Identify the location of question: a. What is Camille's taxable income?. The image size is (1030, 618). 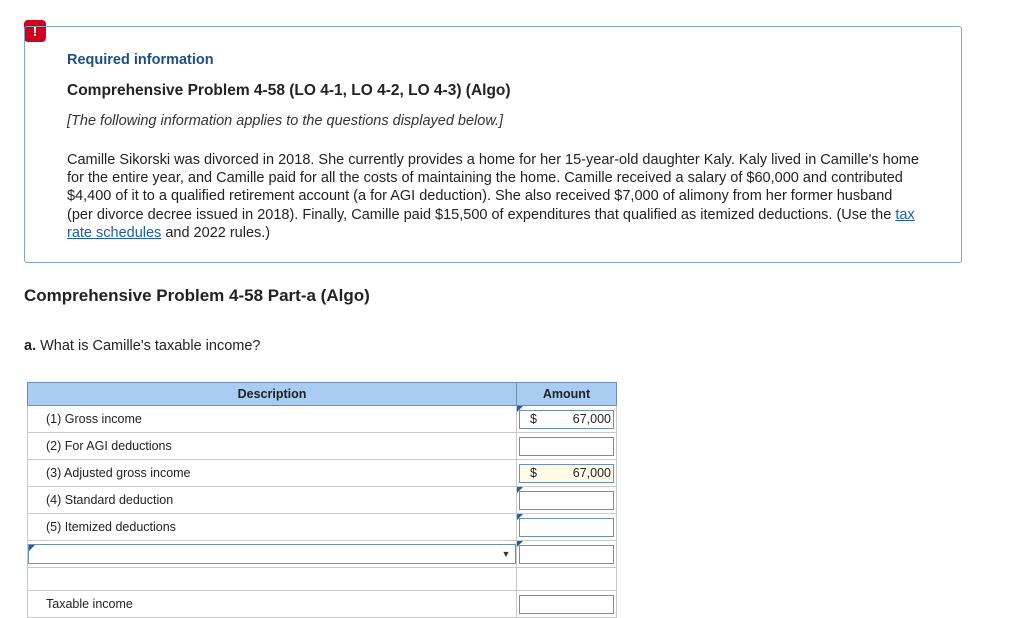
(142, 346).